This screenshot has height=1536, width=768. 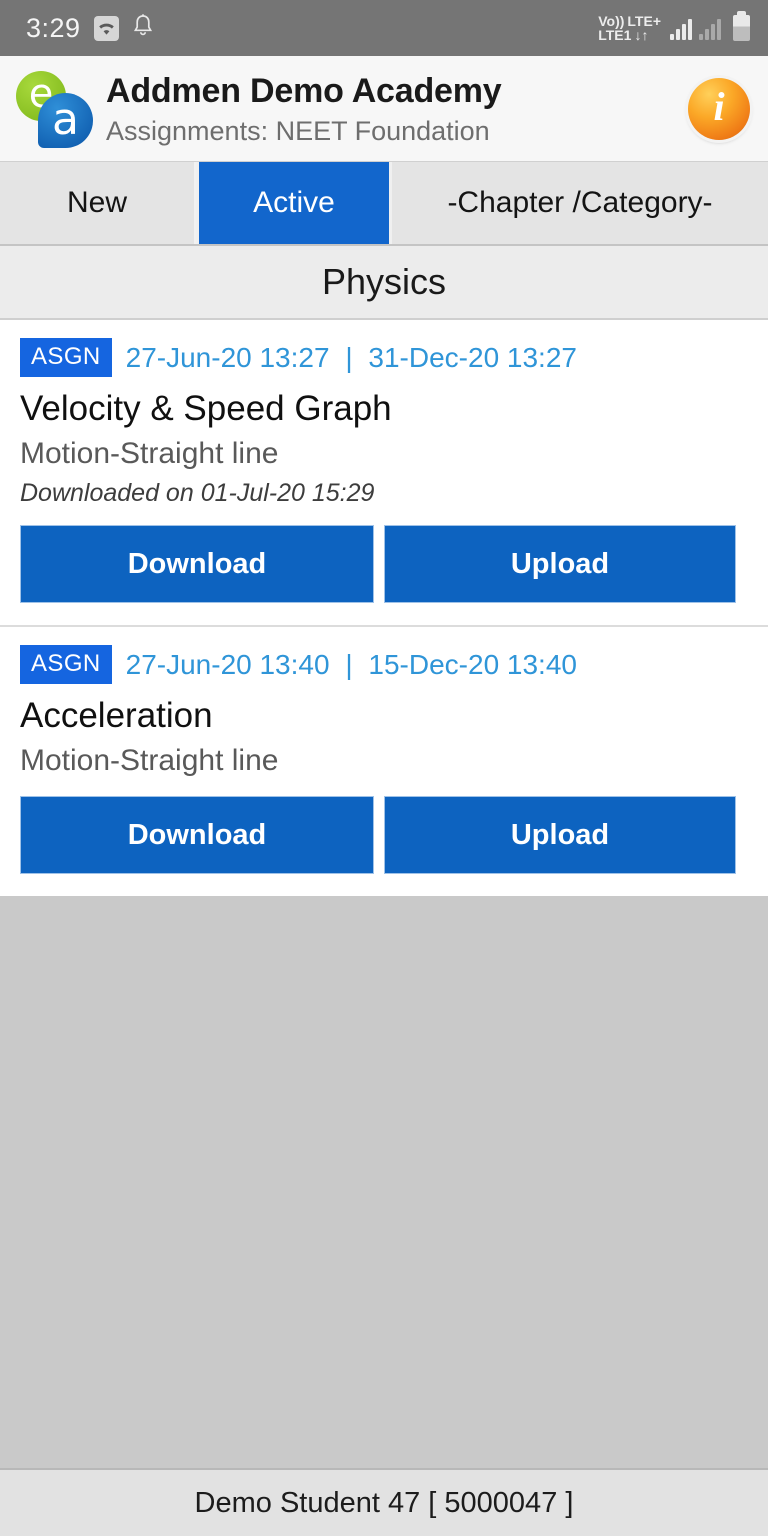 I want to click on status-bar: 3:29 Vo)) LTE+ LTE1 ↓↑, so click(x=384, y=28).